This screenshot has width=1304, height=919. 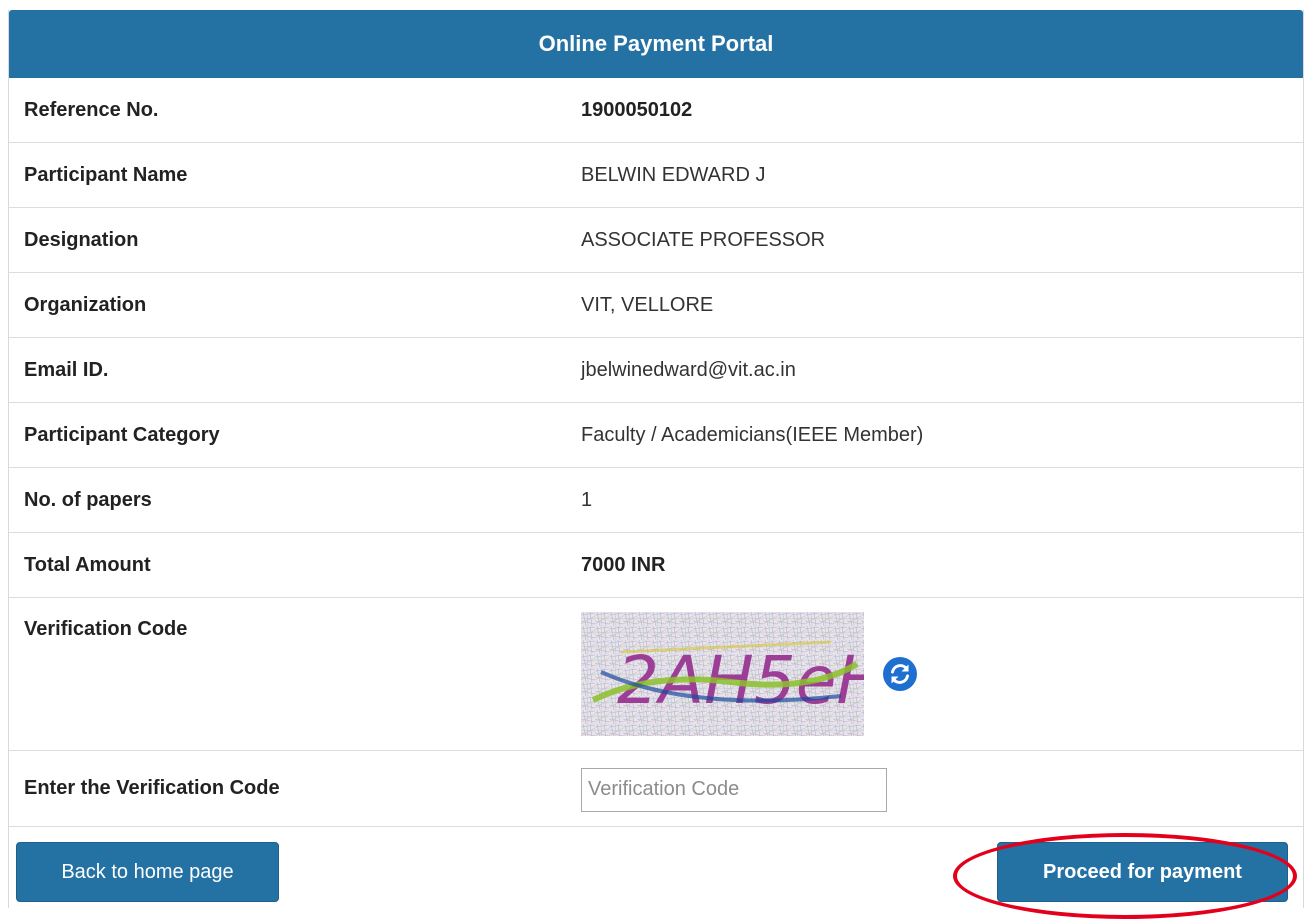 What do you see at coordinates (647, 304) in the screenshot?
I see `organization-value: VIT, VELLORE` at bounding box center [647, 304].